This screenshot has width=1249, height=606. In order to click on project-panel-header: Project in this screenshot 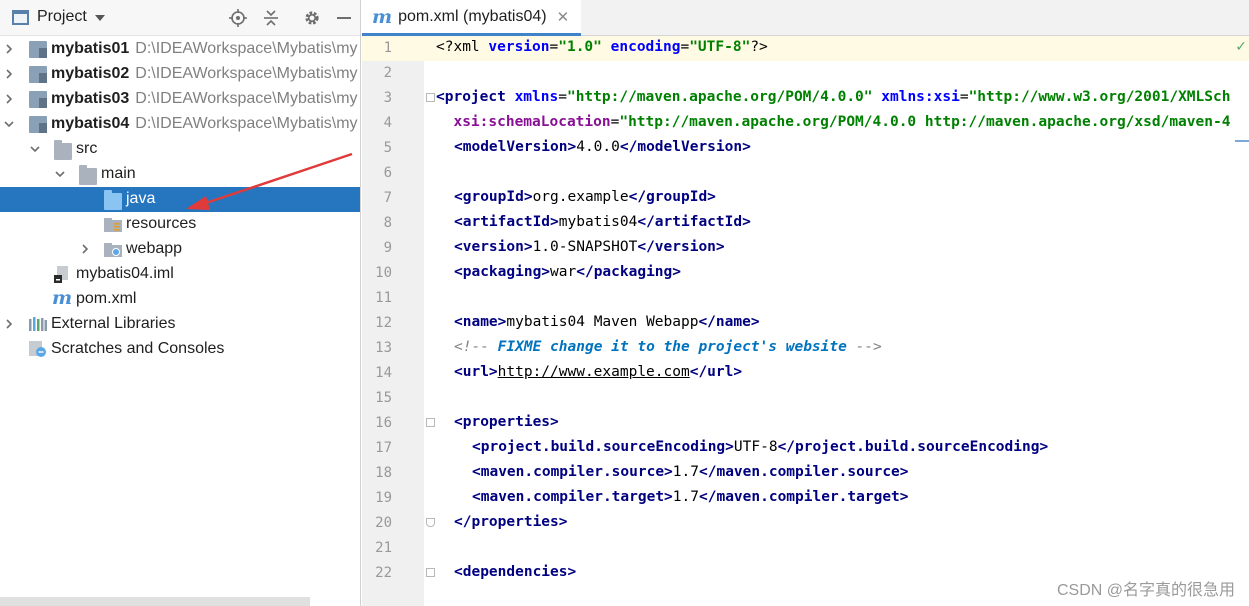, I will do `click(180, 18)`.